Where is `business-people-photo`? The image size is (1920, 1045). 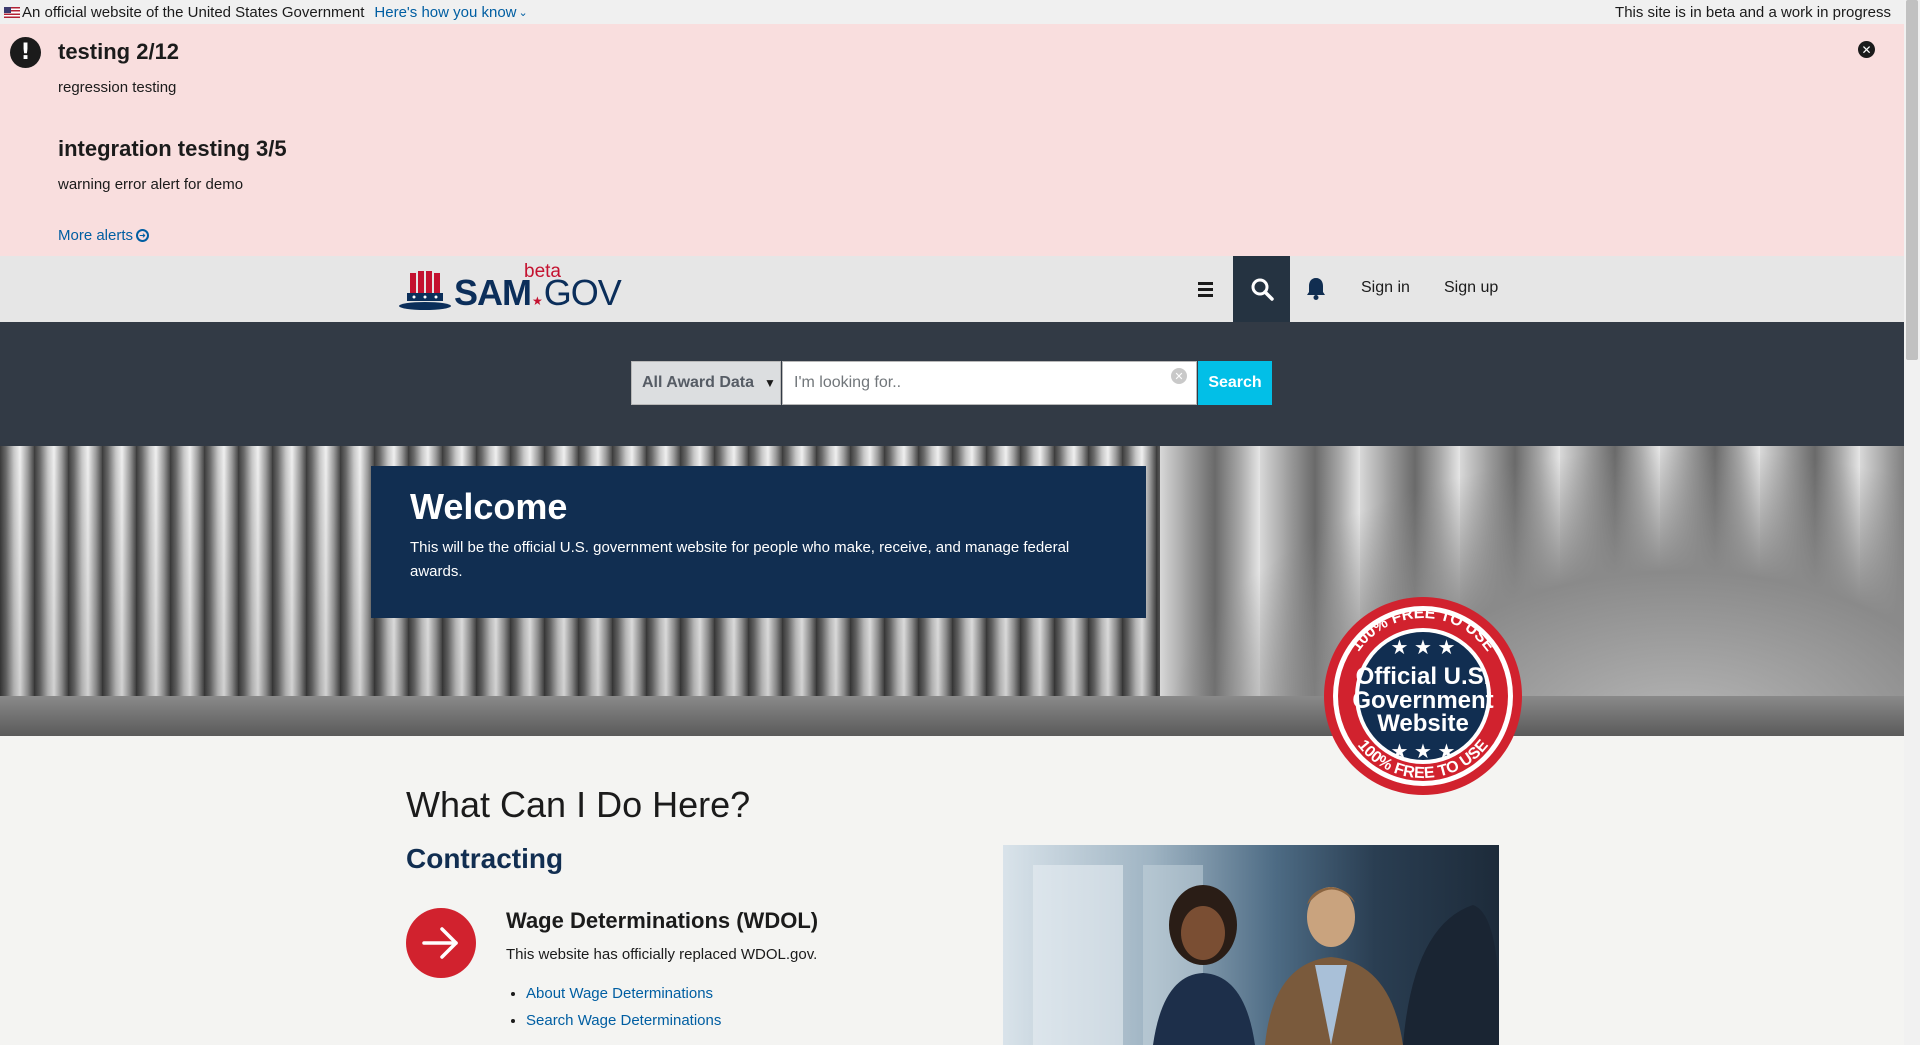
business-people-photo is located at coordinates (1251, 945).